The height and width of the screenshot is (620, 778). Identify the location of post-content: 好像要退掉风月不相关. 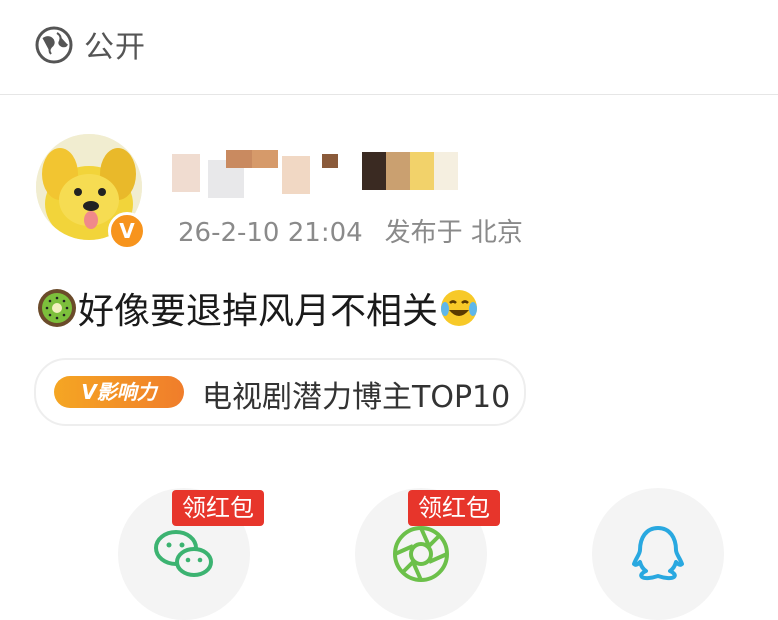
(258, 308).